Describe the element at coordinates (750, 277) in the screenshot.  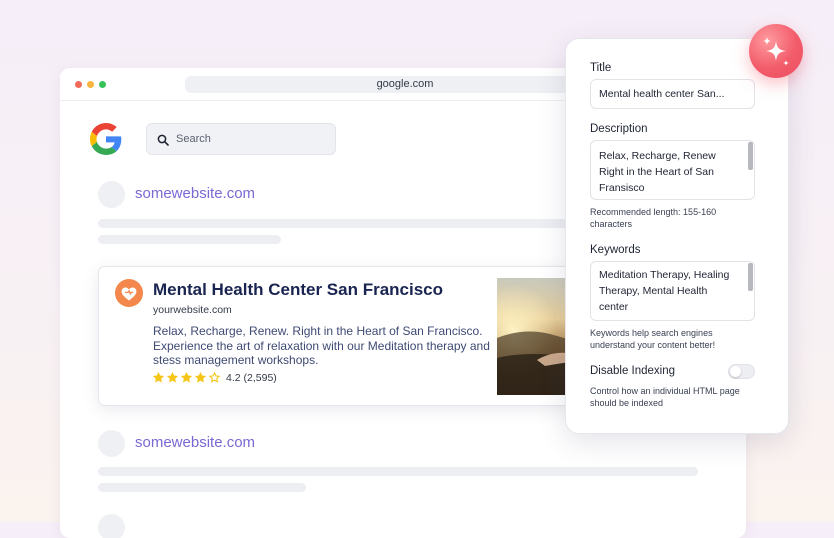
I see `keywords-scrollbar` at that location.